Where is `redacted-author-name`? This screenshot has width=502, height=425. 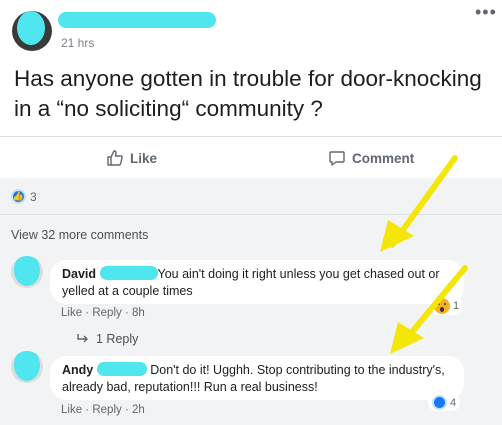
redacted-author-name is located at coordinates (137, 20).